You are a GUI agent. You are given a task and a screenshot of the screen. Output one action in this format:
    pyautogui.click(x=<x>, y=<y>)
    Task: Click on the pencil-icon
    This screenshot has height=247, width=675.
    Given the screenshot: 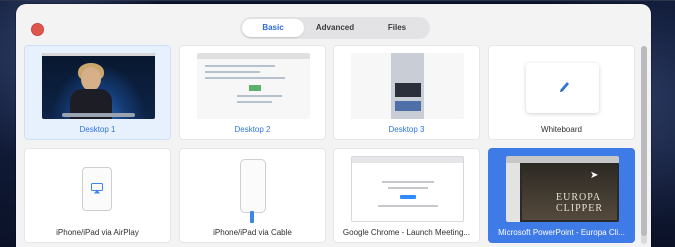 What is the action you would take?
    pyautogui.click(x=564, y=87)
    